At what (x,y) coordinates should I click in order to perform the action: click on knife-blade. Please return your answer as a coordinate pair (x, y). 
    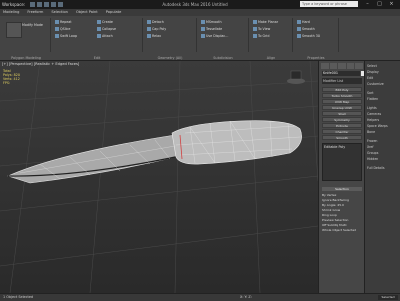
    Looking at the image, I should click on (94, 159).